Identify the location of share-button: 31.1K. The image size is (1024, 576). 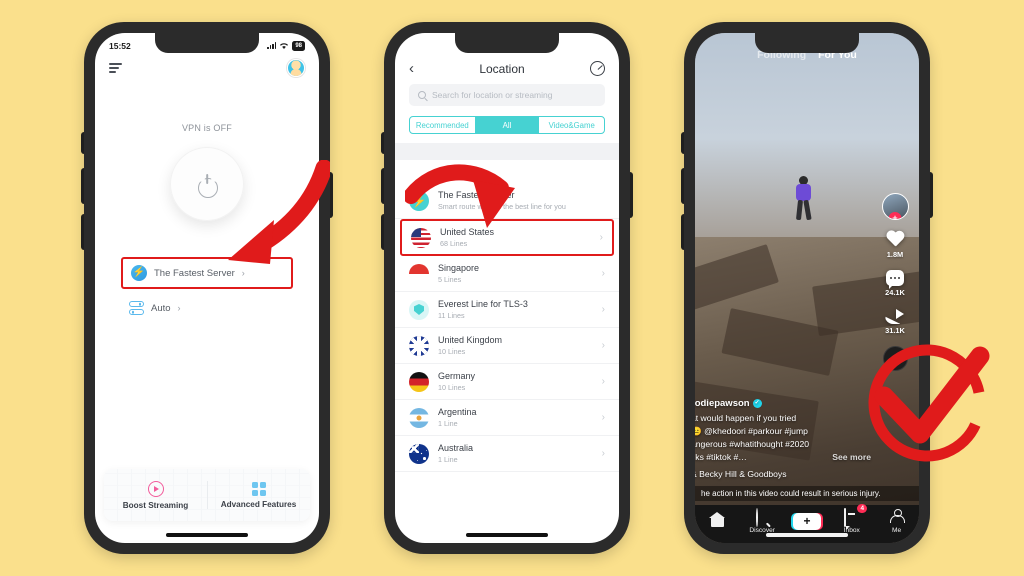
(895, 321).